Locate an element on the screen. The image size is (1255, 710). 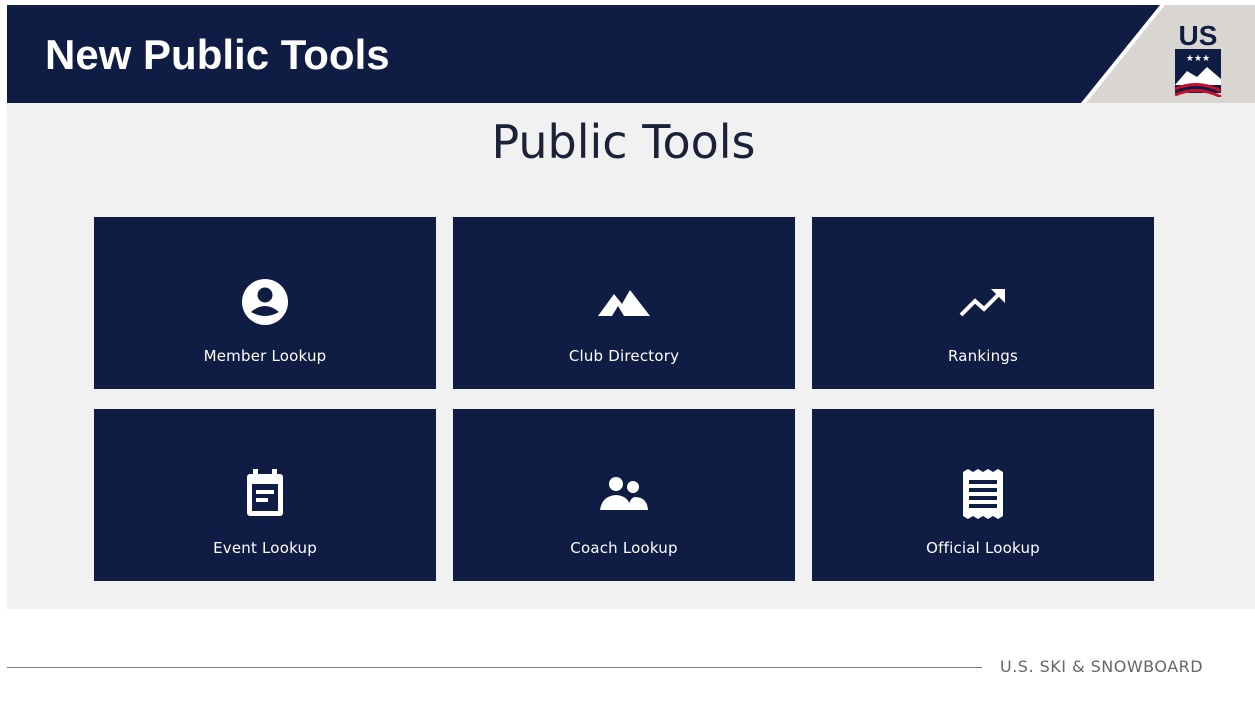
club-directory-label: Club Directory is located at coordinates (624, 356).